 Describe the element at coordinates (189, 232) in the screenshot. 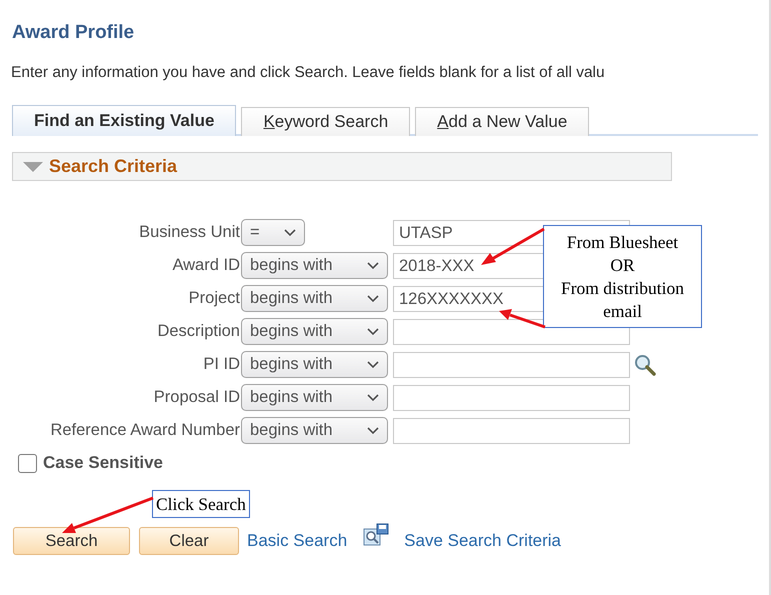

I see `field-label: Business Unit` at that location.